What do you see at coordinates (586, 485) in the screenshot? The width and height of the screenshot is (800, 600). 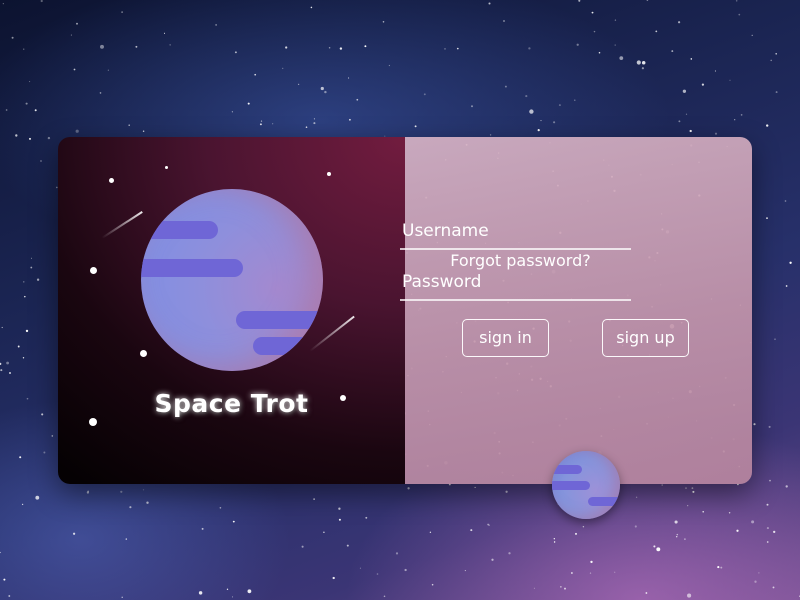 I see `small-planet-icon` at bounding box center [586, 485].